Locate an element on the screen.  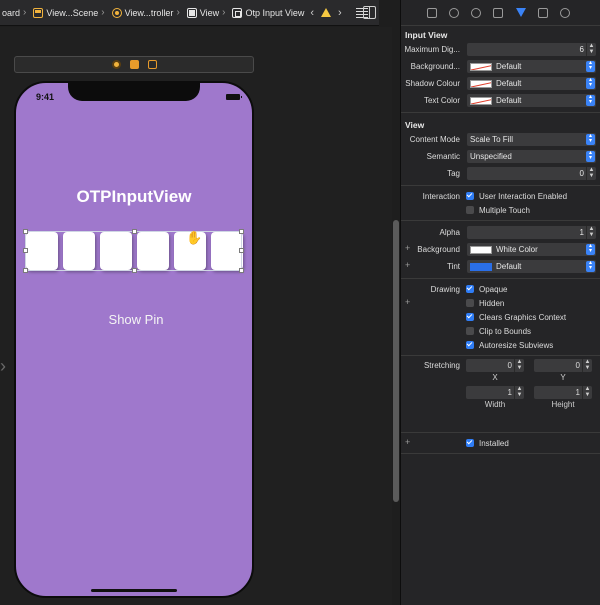
semantic-popup: Unspecified ▴ ▾ is located at coordinates (531, 156).